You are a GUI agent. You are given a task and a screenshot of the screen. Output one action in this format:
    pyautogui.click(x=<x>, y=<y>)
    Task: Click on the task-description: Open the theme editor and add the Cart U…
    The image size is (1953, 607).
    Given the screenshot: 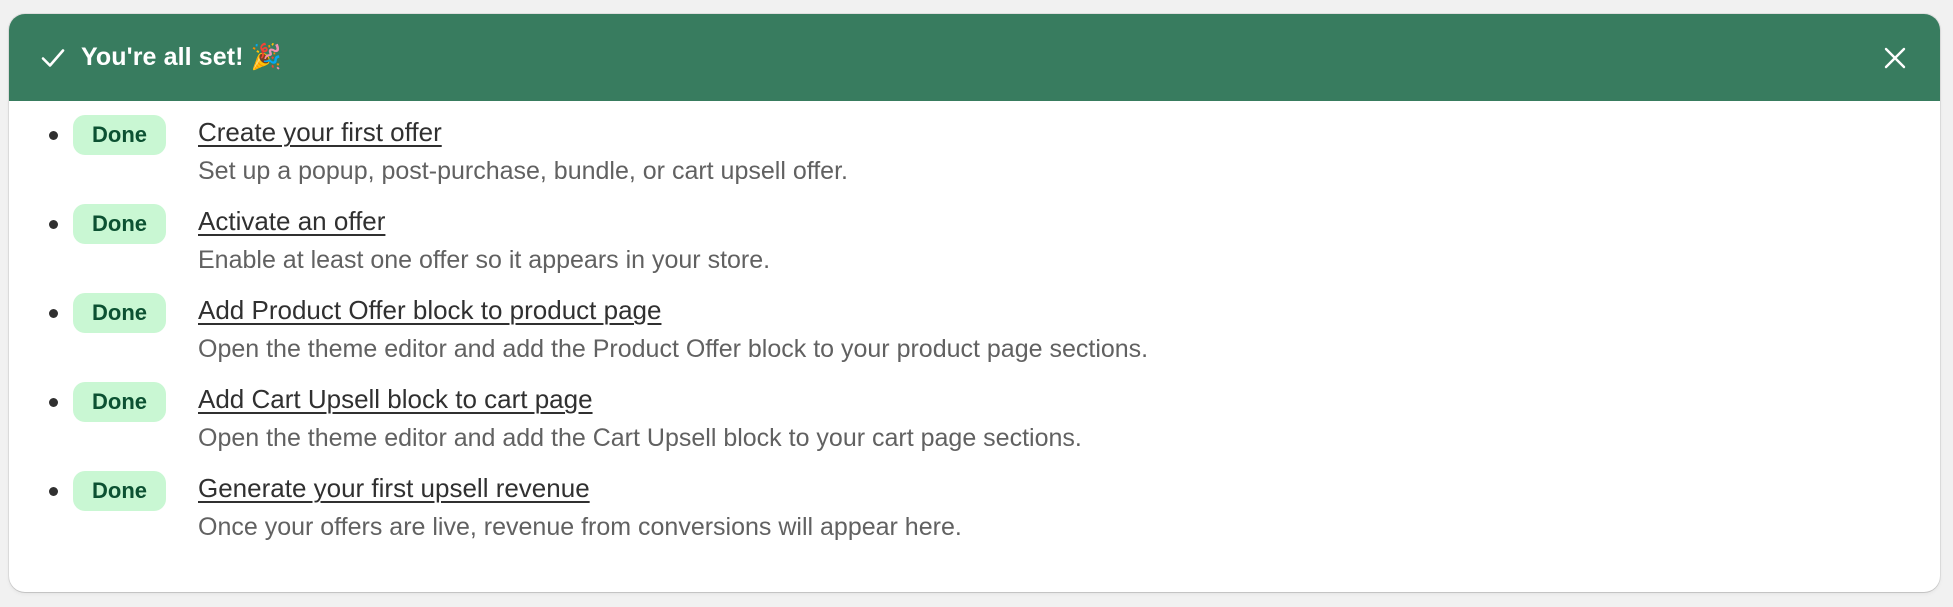 What is the action you would take?
    pyautogui.click(x=640, y=438)
    